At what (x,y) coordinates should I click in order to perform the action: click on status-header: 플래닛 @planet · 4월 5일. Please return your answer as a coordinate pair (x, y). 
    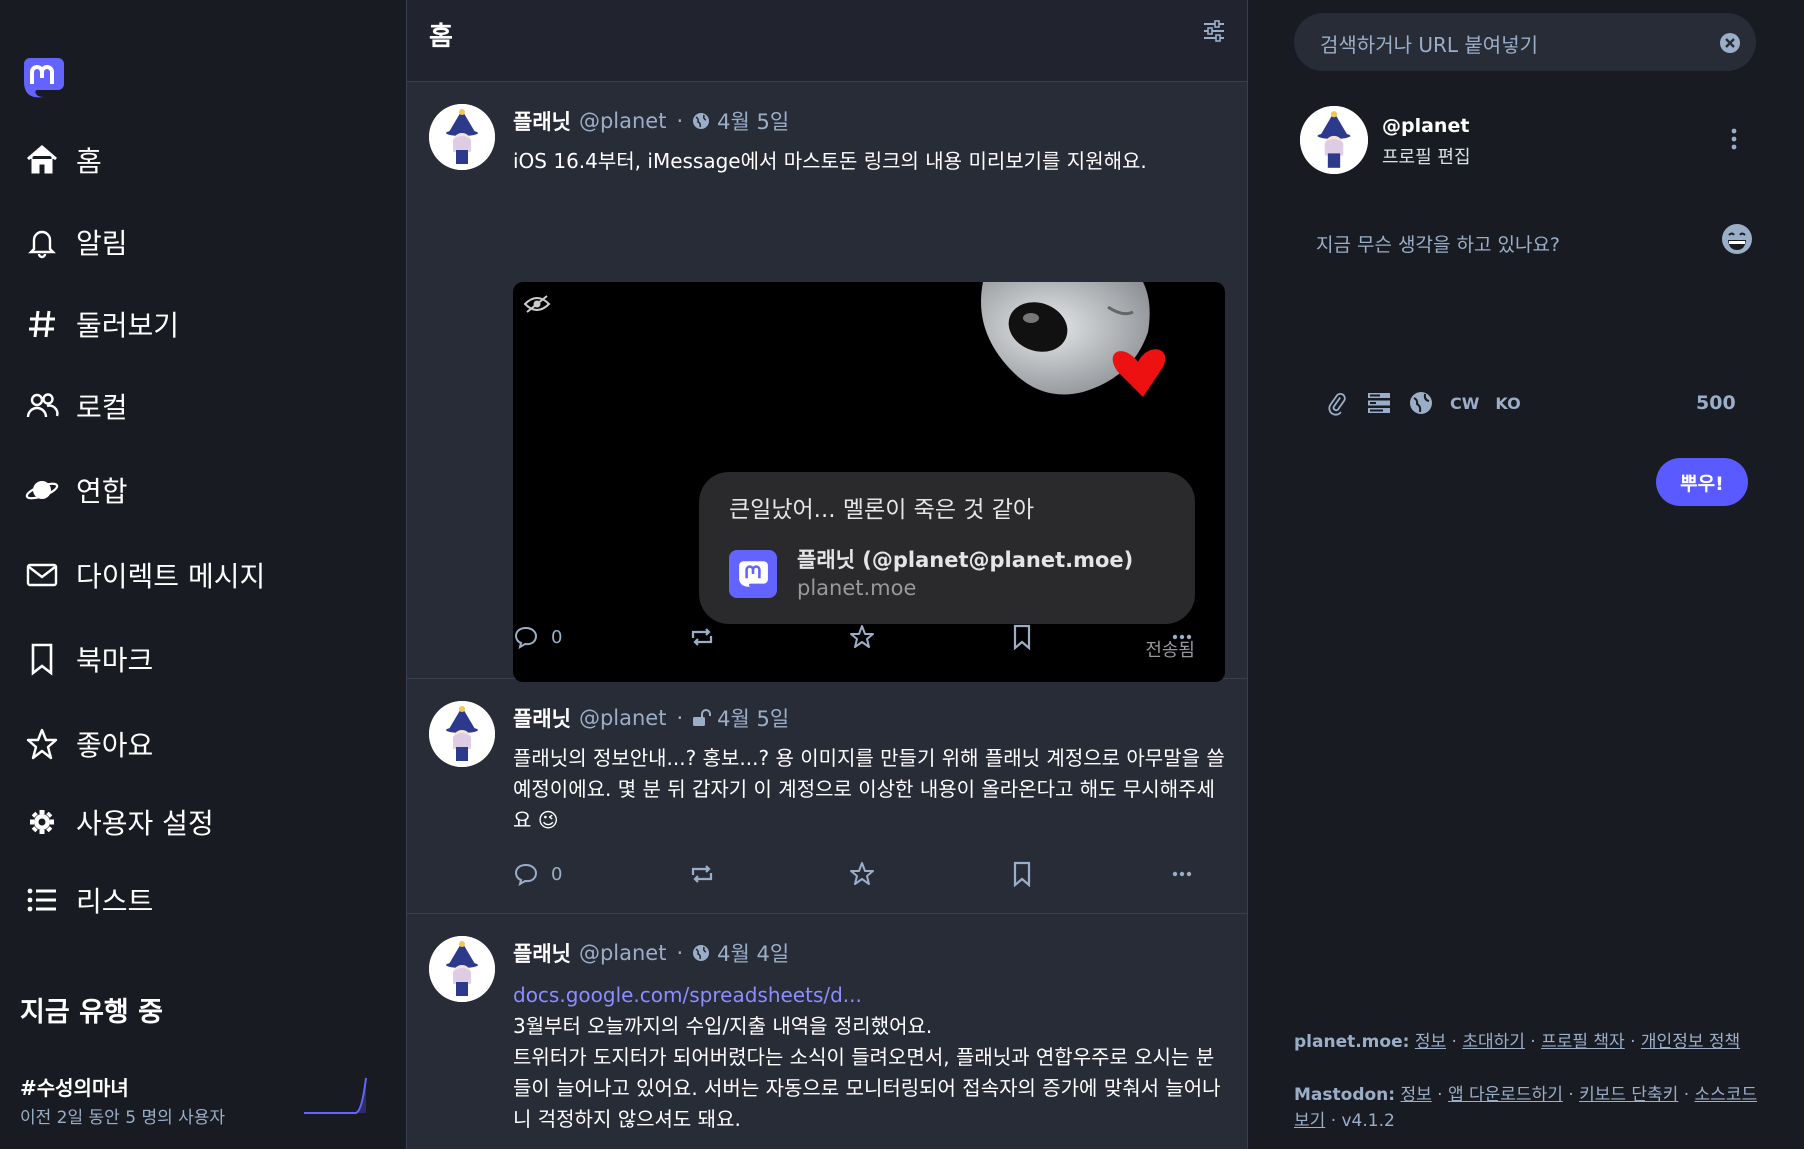
    Looking at the image, I should click on (651, 121).